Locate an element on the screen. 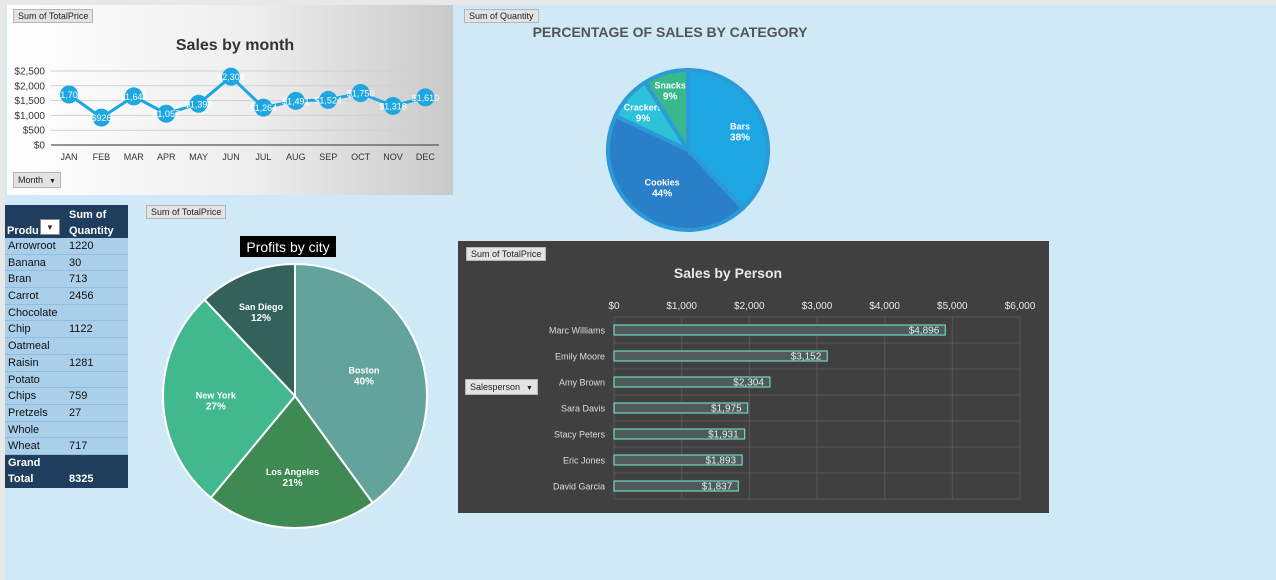 The width and height of the screenshot is (1276, 580). quantity-cell: 1122 is located at coordinates (81, 329).